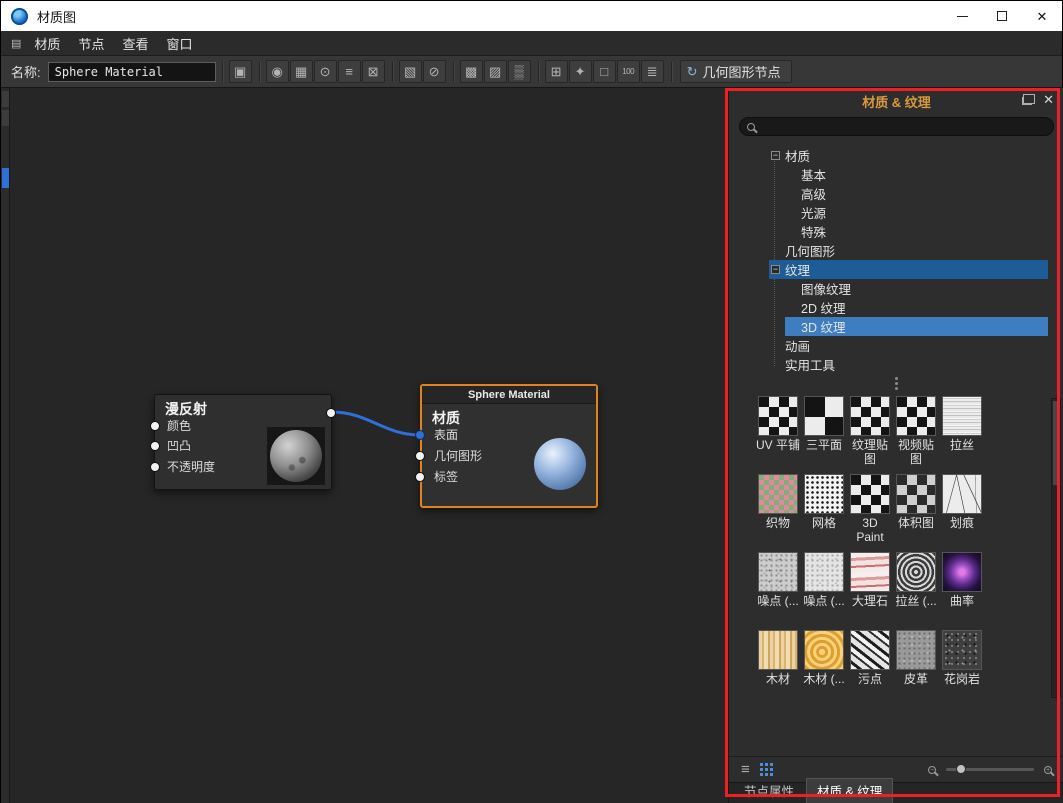 The image size is (1063, 803). Describe the element at coordinates (410, 71) in the screenshot. I see `toolbar-duplicate-button: ▧` at that location.